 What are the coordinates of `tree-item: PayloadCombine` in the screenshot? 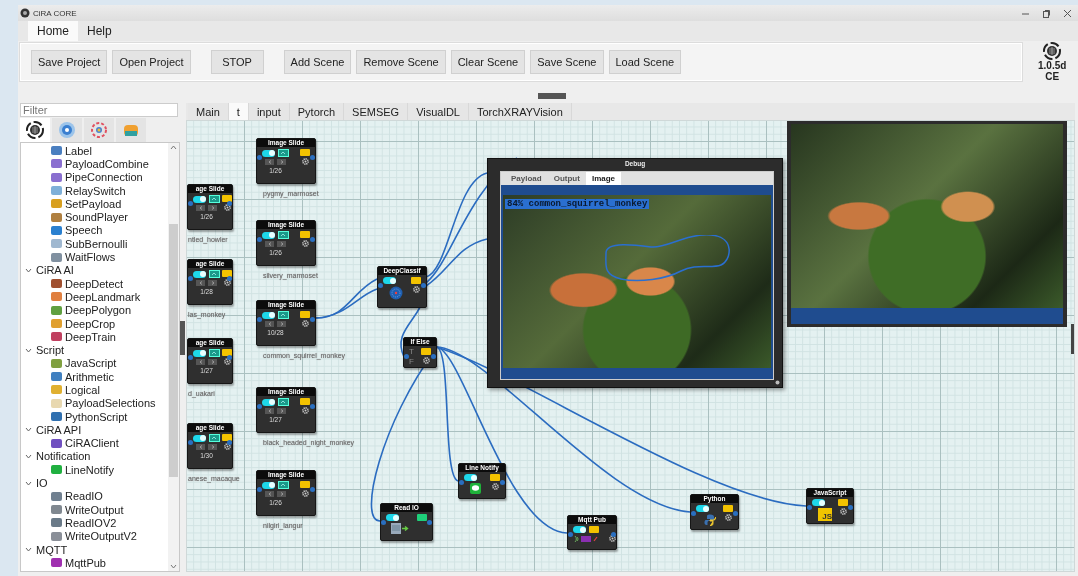 It's located at (94, 164).